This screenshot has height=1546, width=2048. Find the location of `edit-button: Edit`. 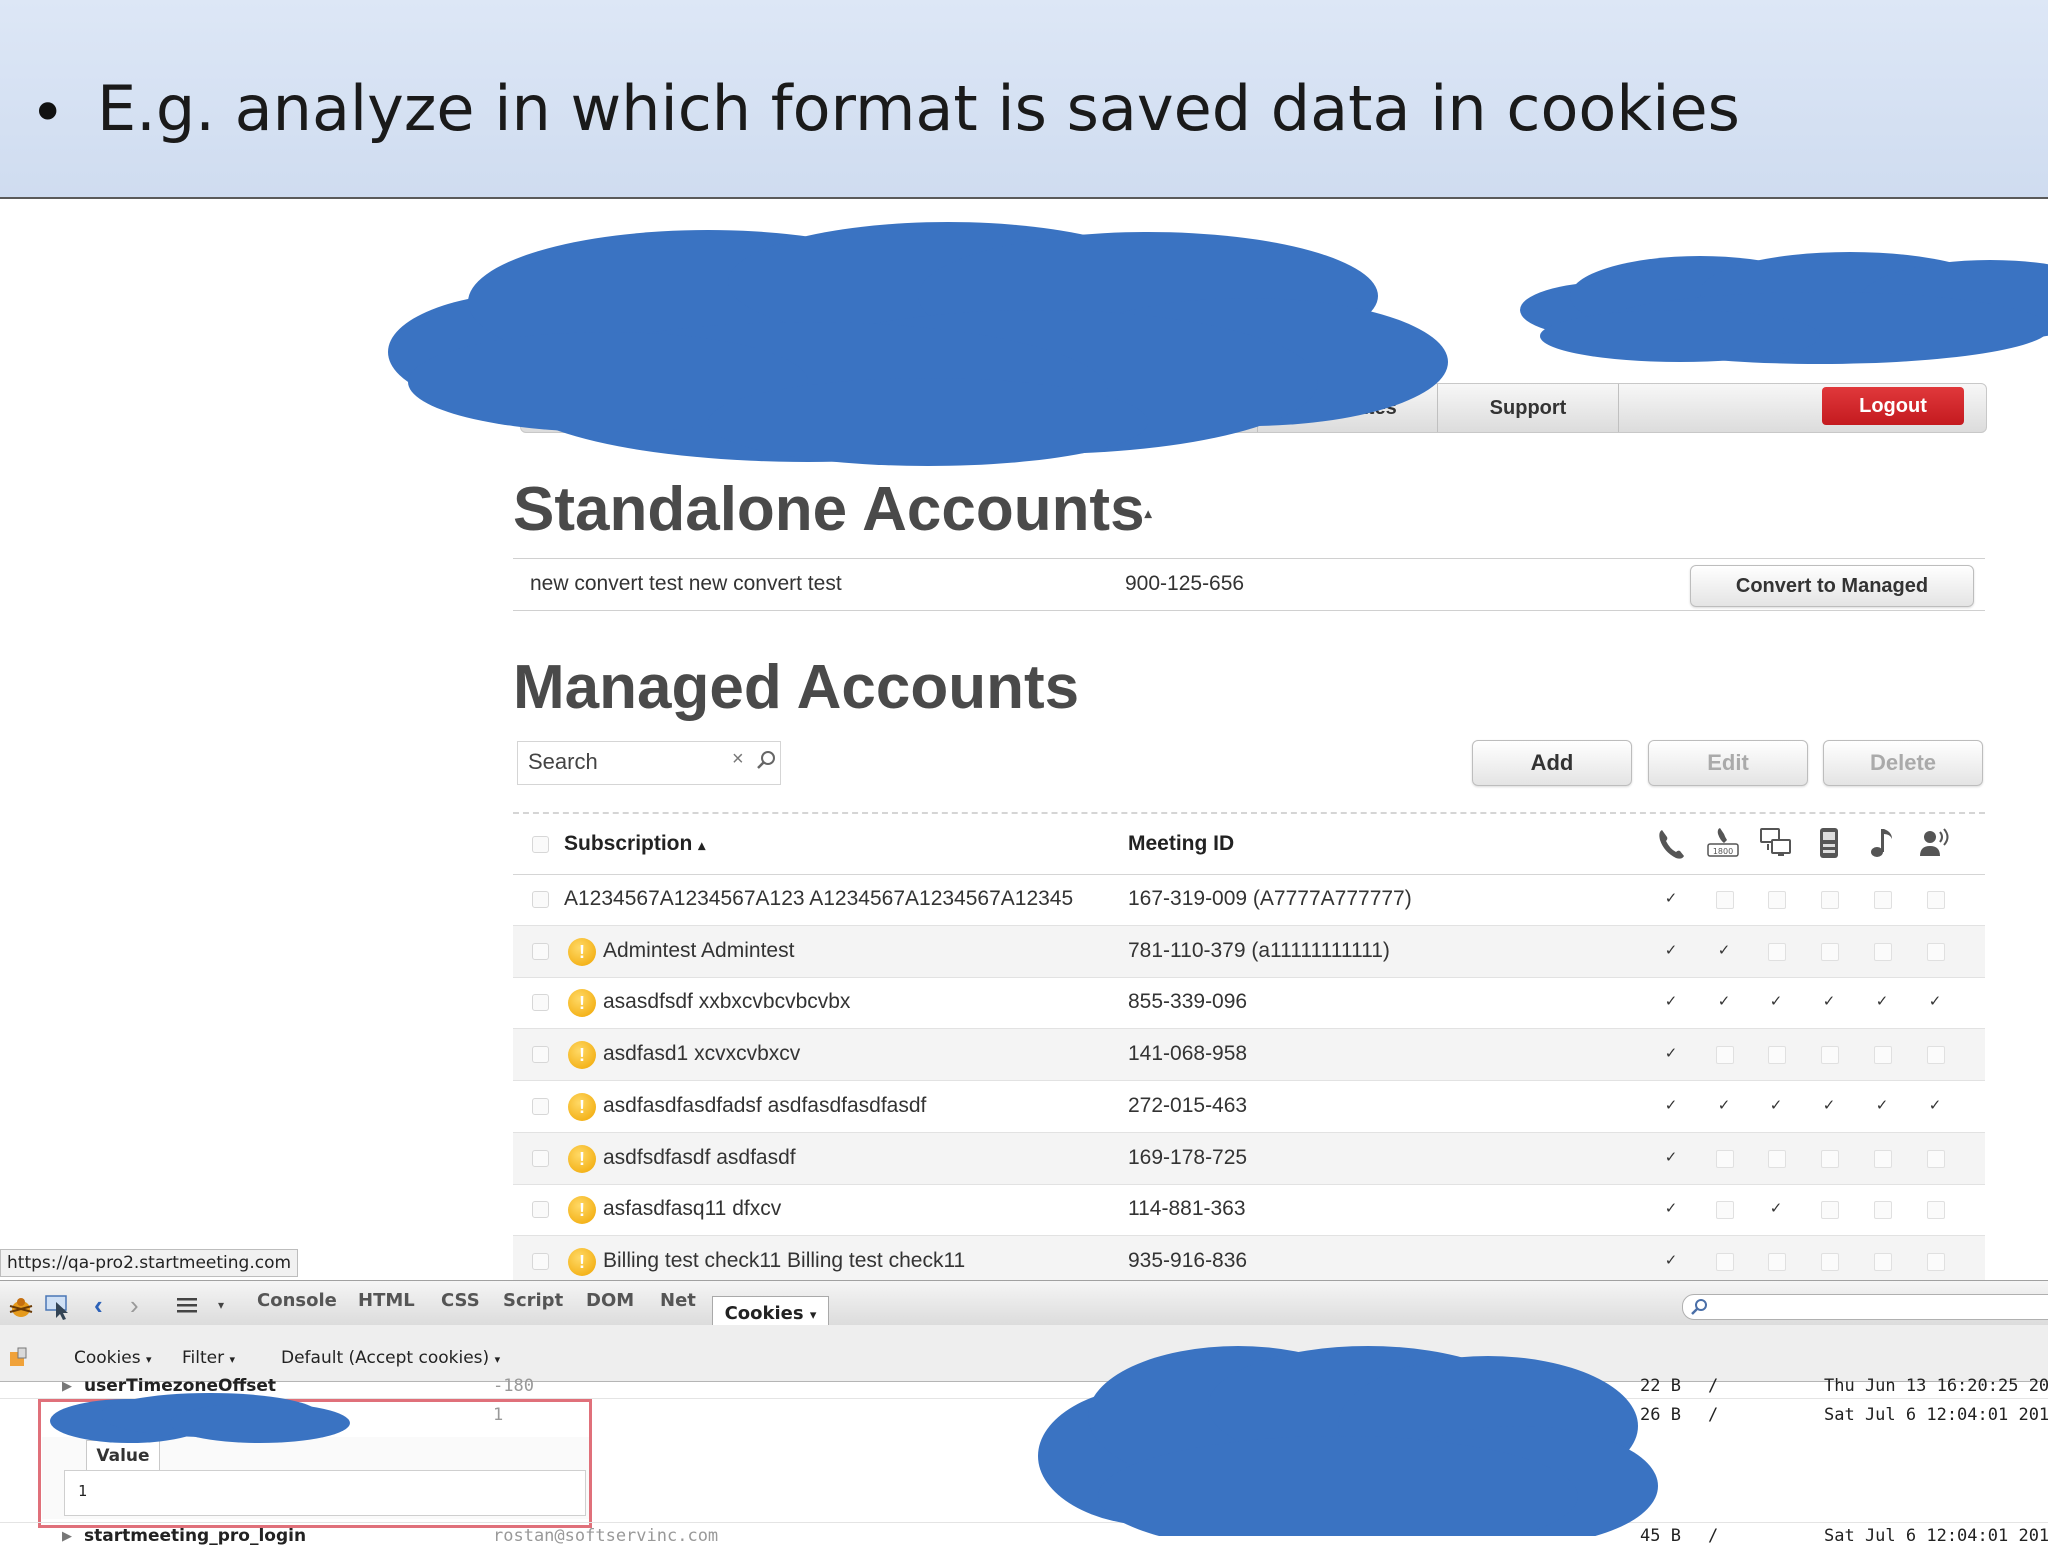

edit-button: Edit is located at coordinates (1728, 763).